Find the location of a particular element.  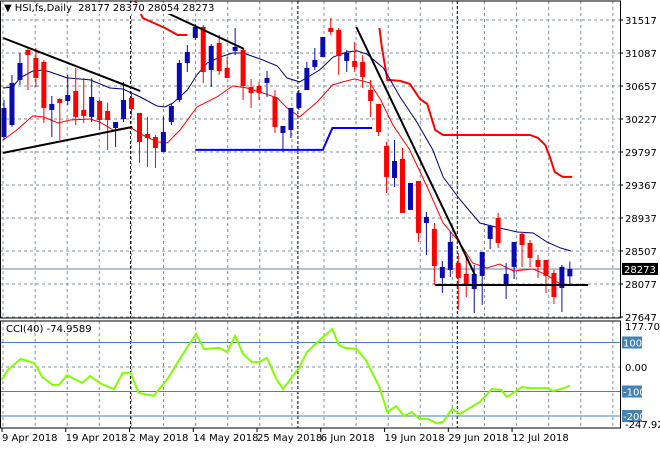

price-axis-label: 28937 is located at coordinates (641, 219).